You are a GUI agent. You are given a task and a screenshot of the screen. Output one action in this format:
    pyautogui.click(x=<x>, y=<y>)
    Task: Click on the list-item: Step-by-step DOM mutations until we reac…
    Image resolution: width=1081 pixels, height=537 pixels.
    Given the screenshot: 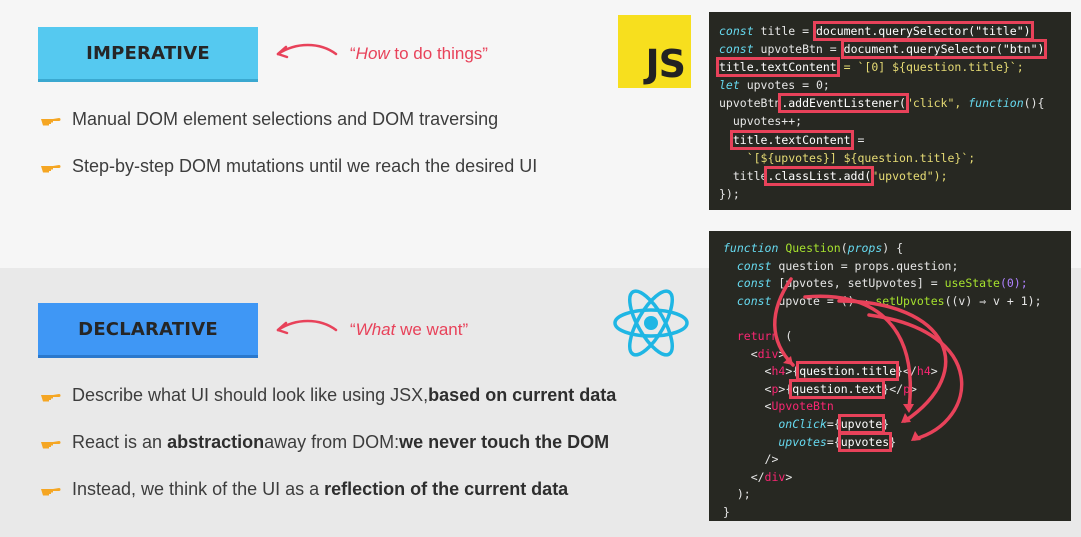 What is the action you would take?
    pyautogui.click(x=288, y=166)
    